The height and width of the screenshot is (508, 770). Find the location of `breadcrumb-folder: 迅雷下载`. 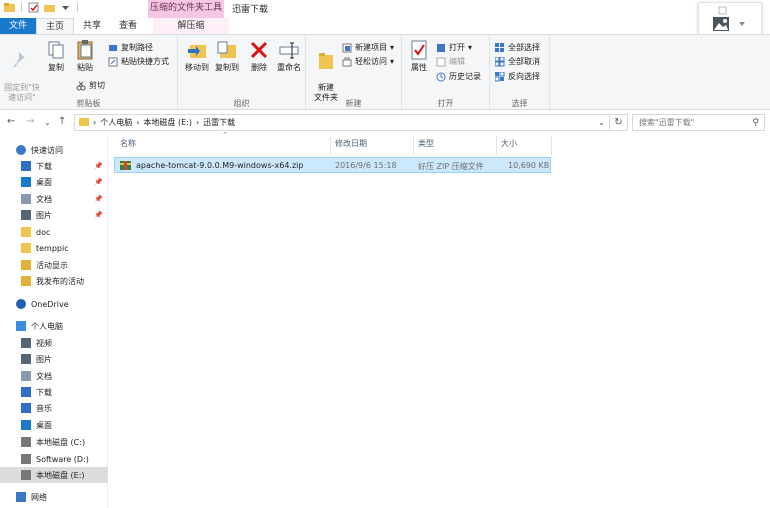

breadcrumb-folder: 迅雷下载 is located at coordinates (219, 122).